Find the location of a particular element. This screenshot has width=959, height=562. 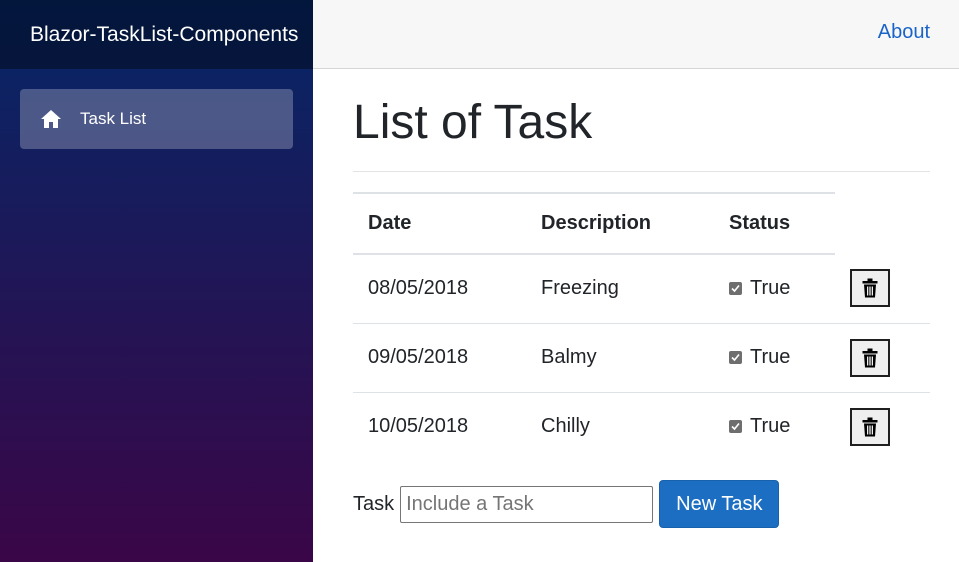

column-header-date: Date is located at coordinates (439, 223).